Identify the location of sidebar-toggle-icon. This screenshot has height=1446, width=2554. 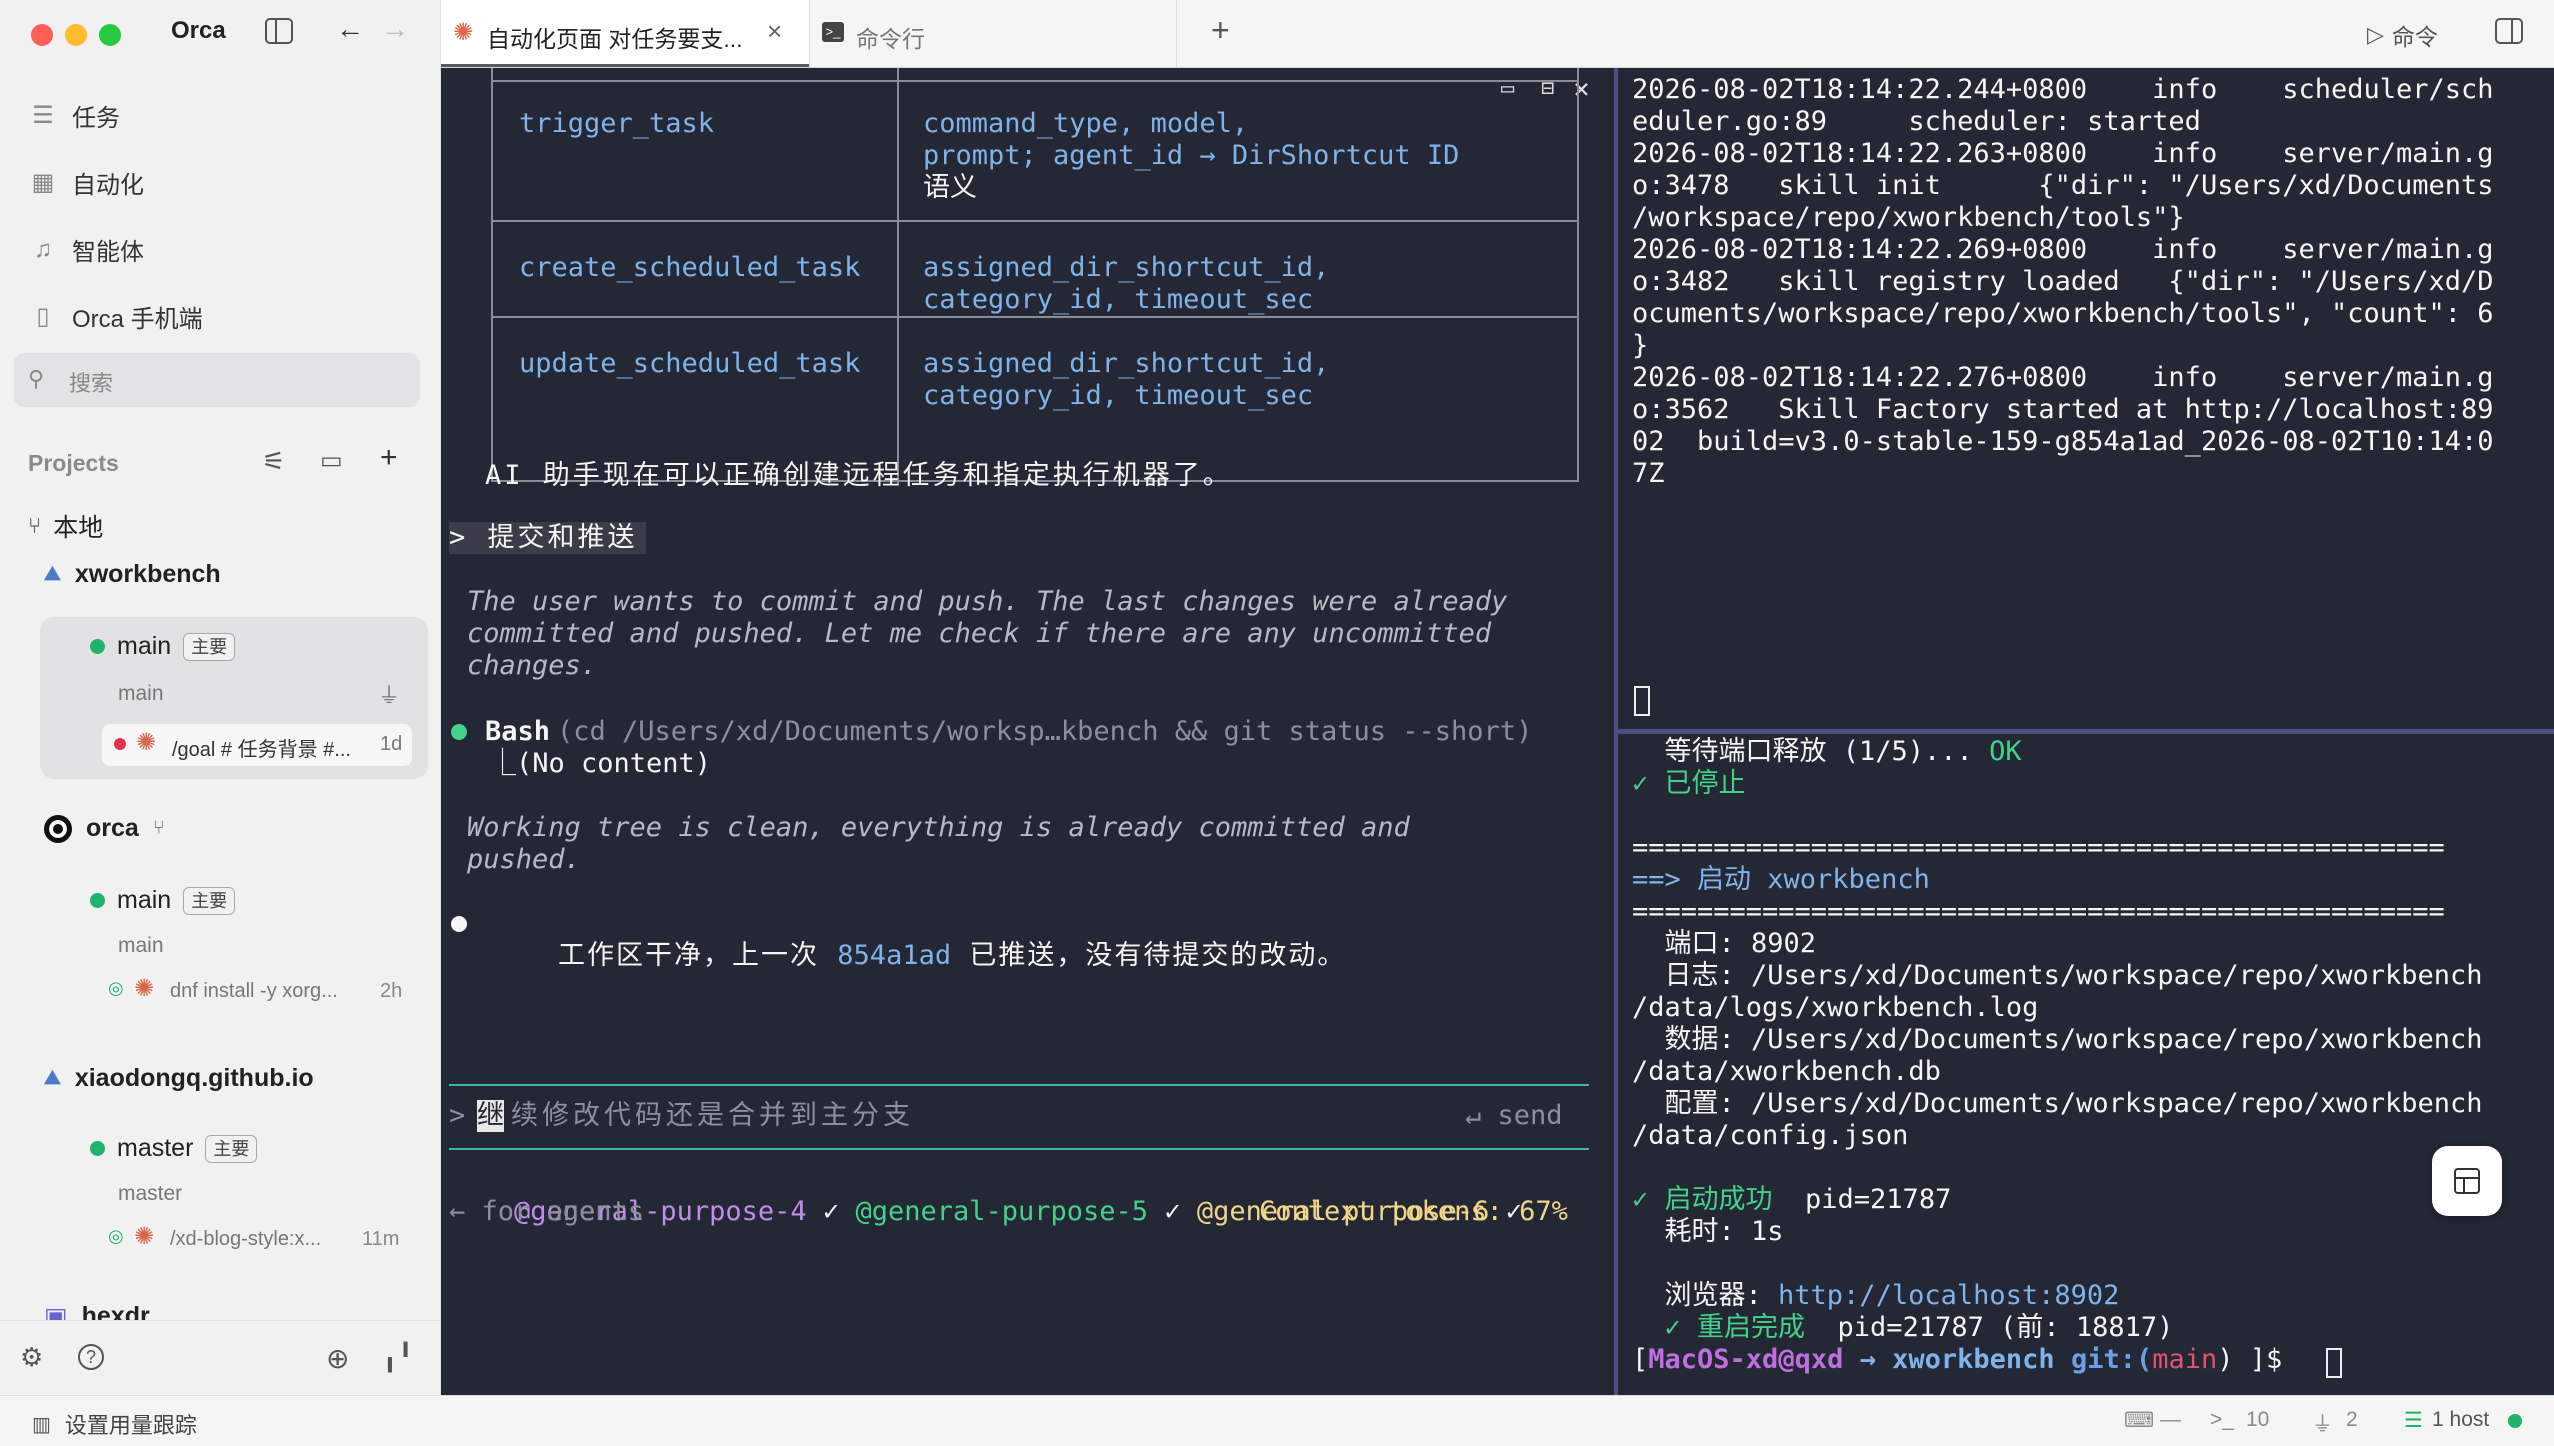
(279, 31).